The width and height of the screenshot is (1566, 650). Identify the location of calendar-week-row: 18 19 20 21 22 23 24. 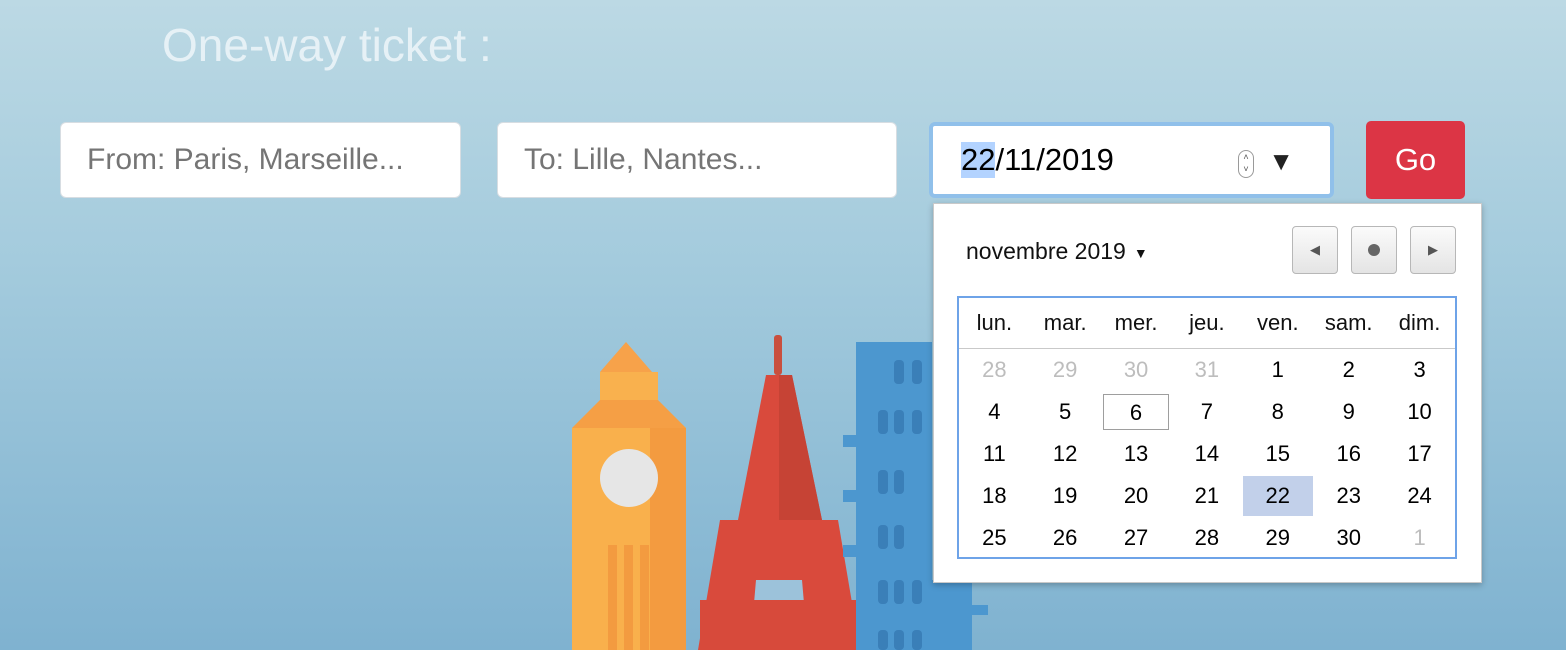
(1207, 496).